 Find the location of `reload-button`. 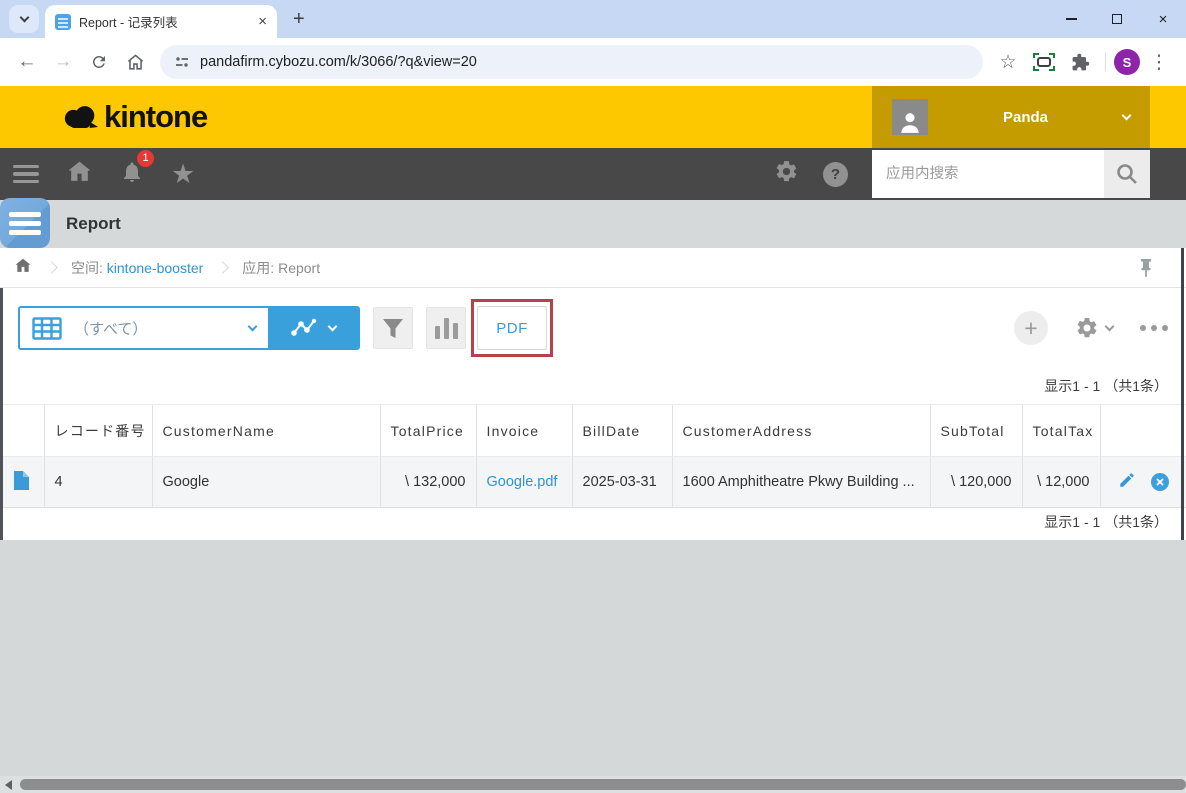

reload-button is located at coordinates (99, 62).